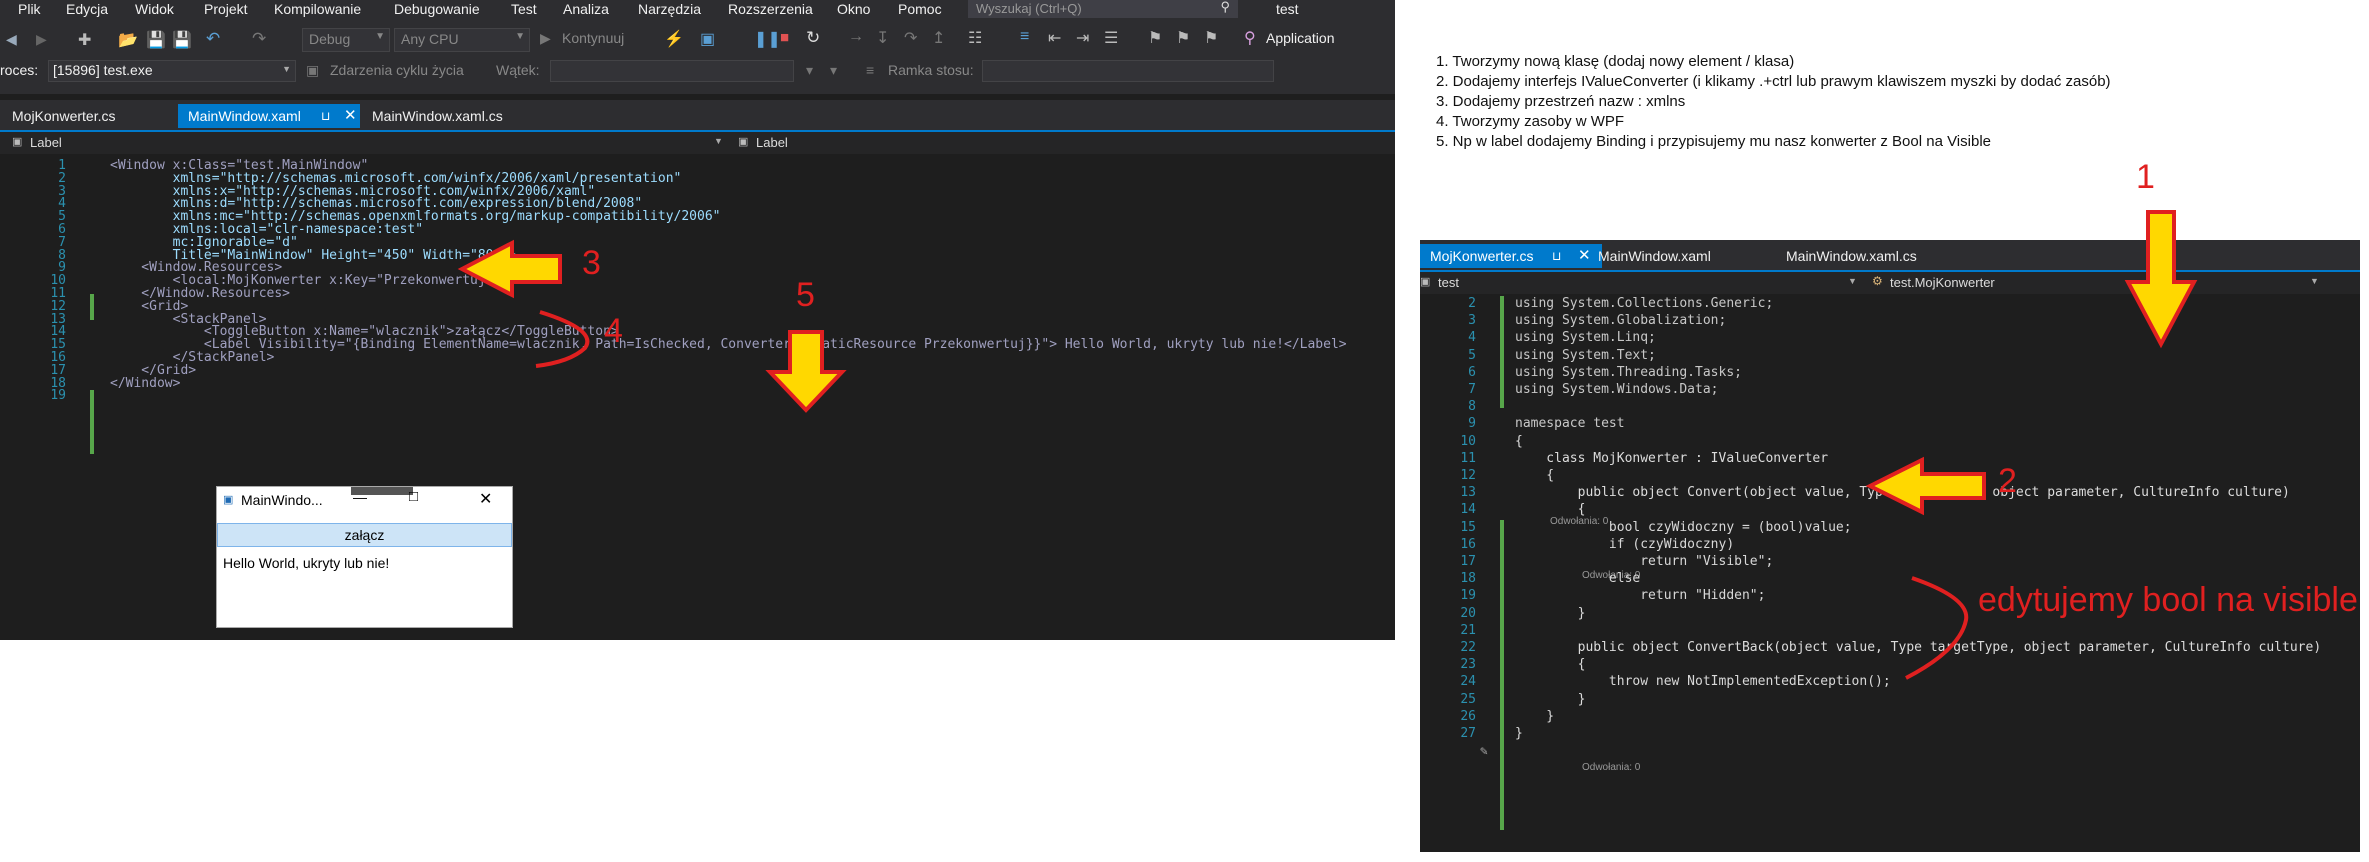  I want to click on annotation-note: edytujemy bool na visible, so click(2168, 600).